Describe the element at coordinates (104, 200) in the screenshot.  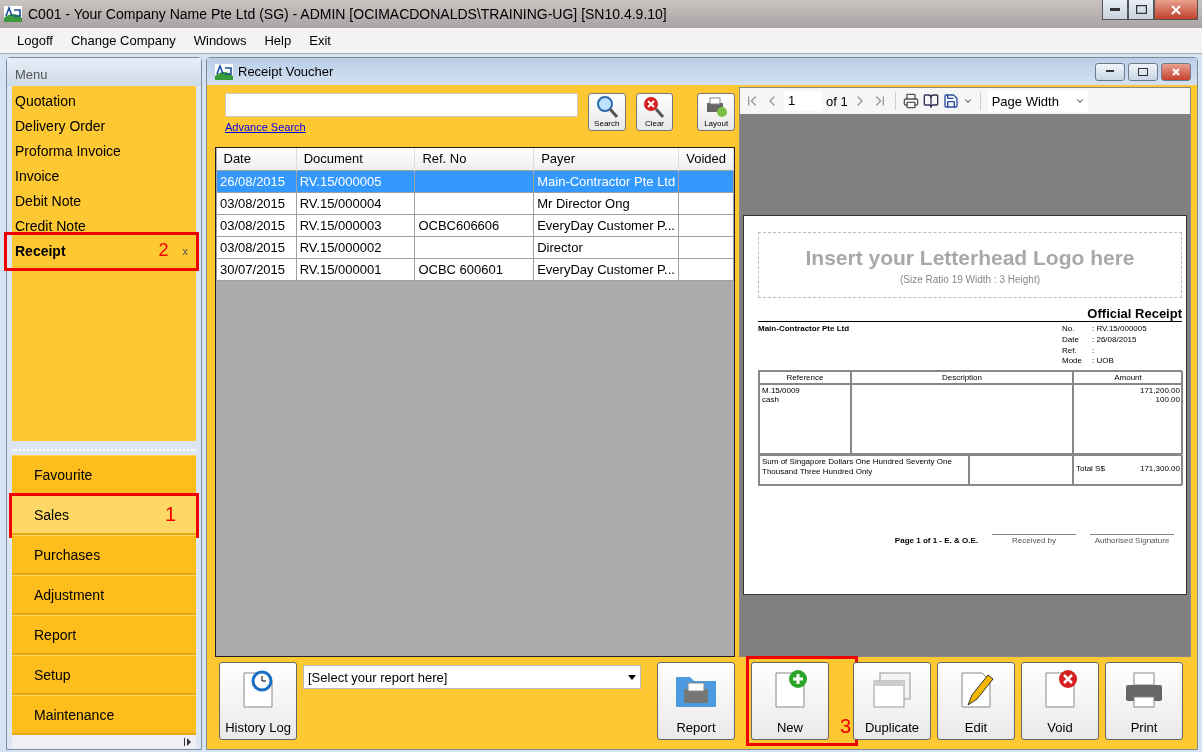
I see `sidebar-item: Debit Note` at that location.